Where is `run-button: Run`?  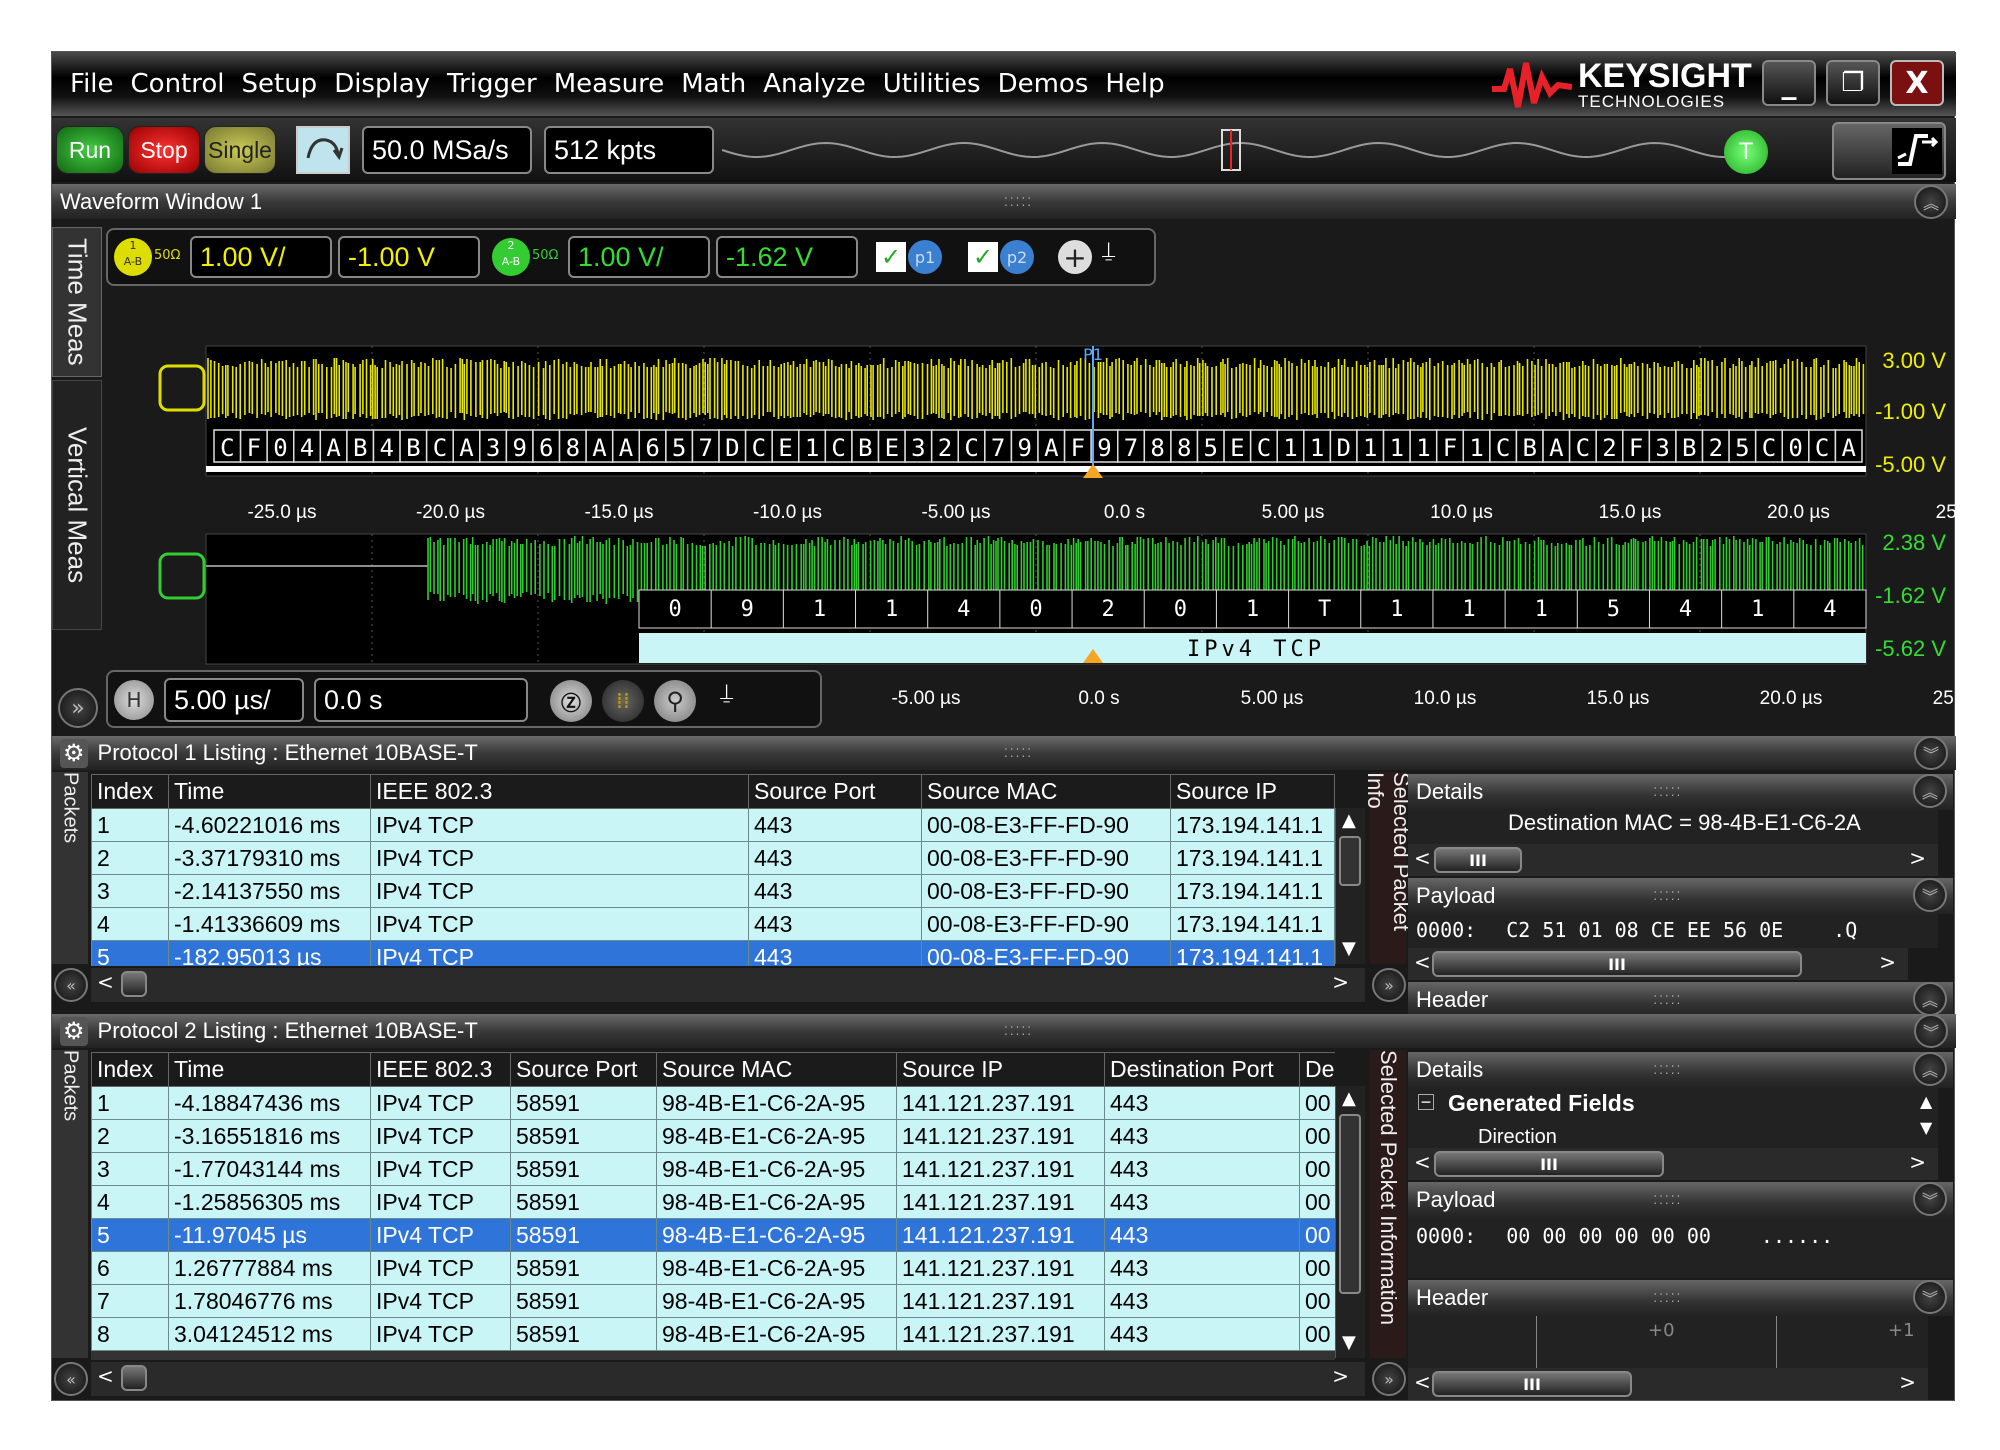
run-button: Run is located at coordinates (90, 150).